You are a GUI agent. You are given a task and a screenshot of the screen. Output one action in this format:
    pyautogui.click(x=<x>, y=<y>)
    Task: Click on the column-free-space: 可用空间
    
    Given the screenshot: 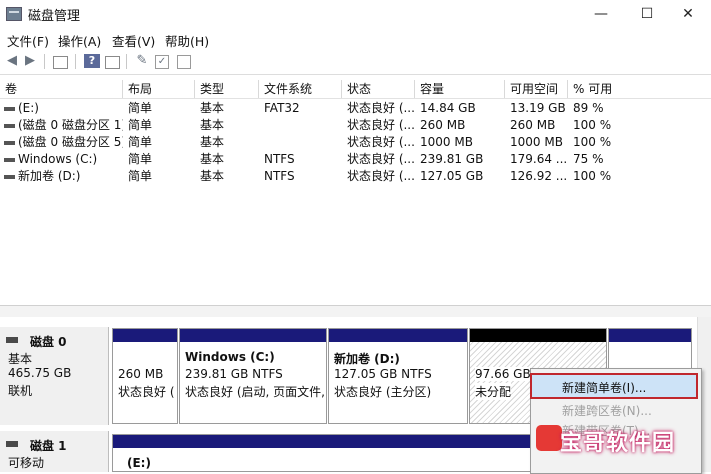 What is the action you would take?
    pyautogui.click(x=536, y=89)
    